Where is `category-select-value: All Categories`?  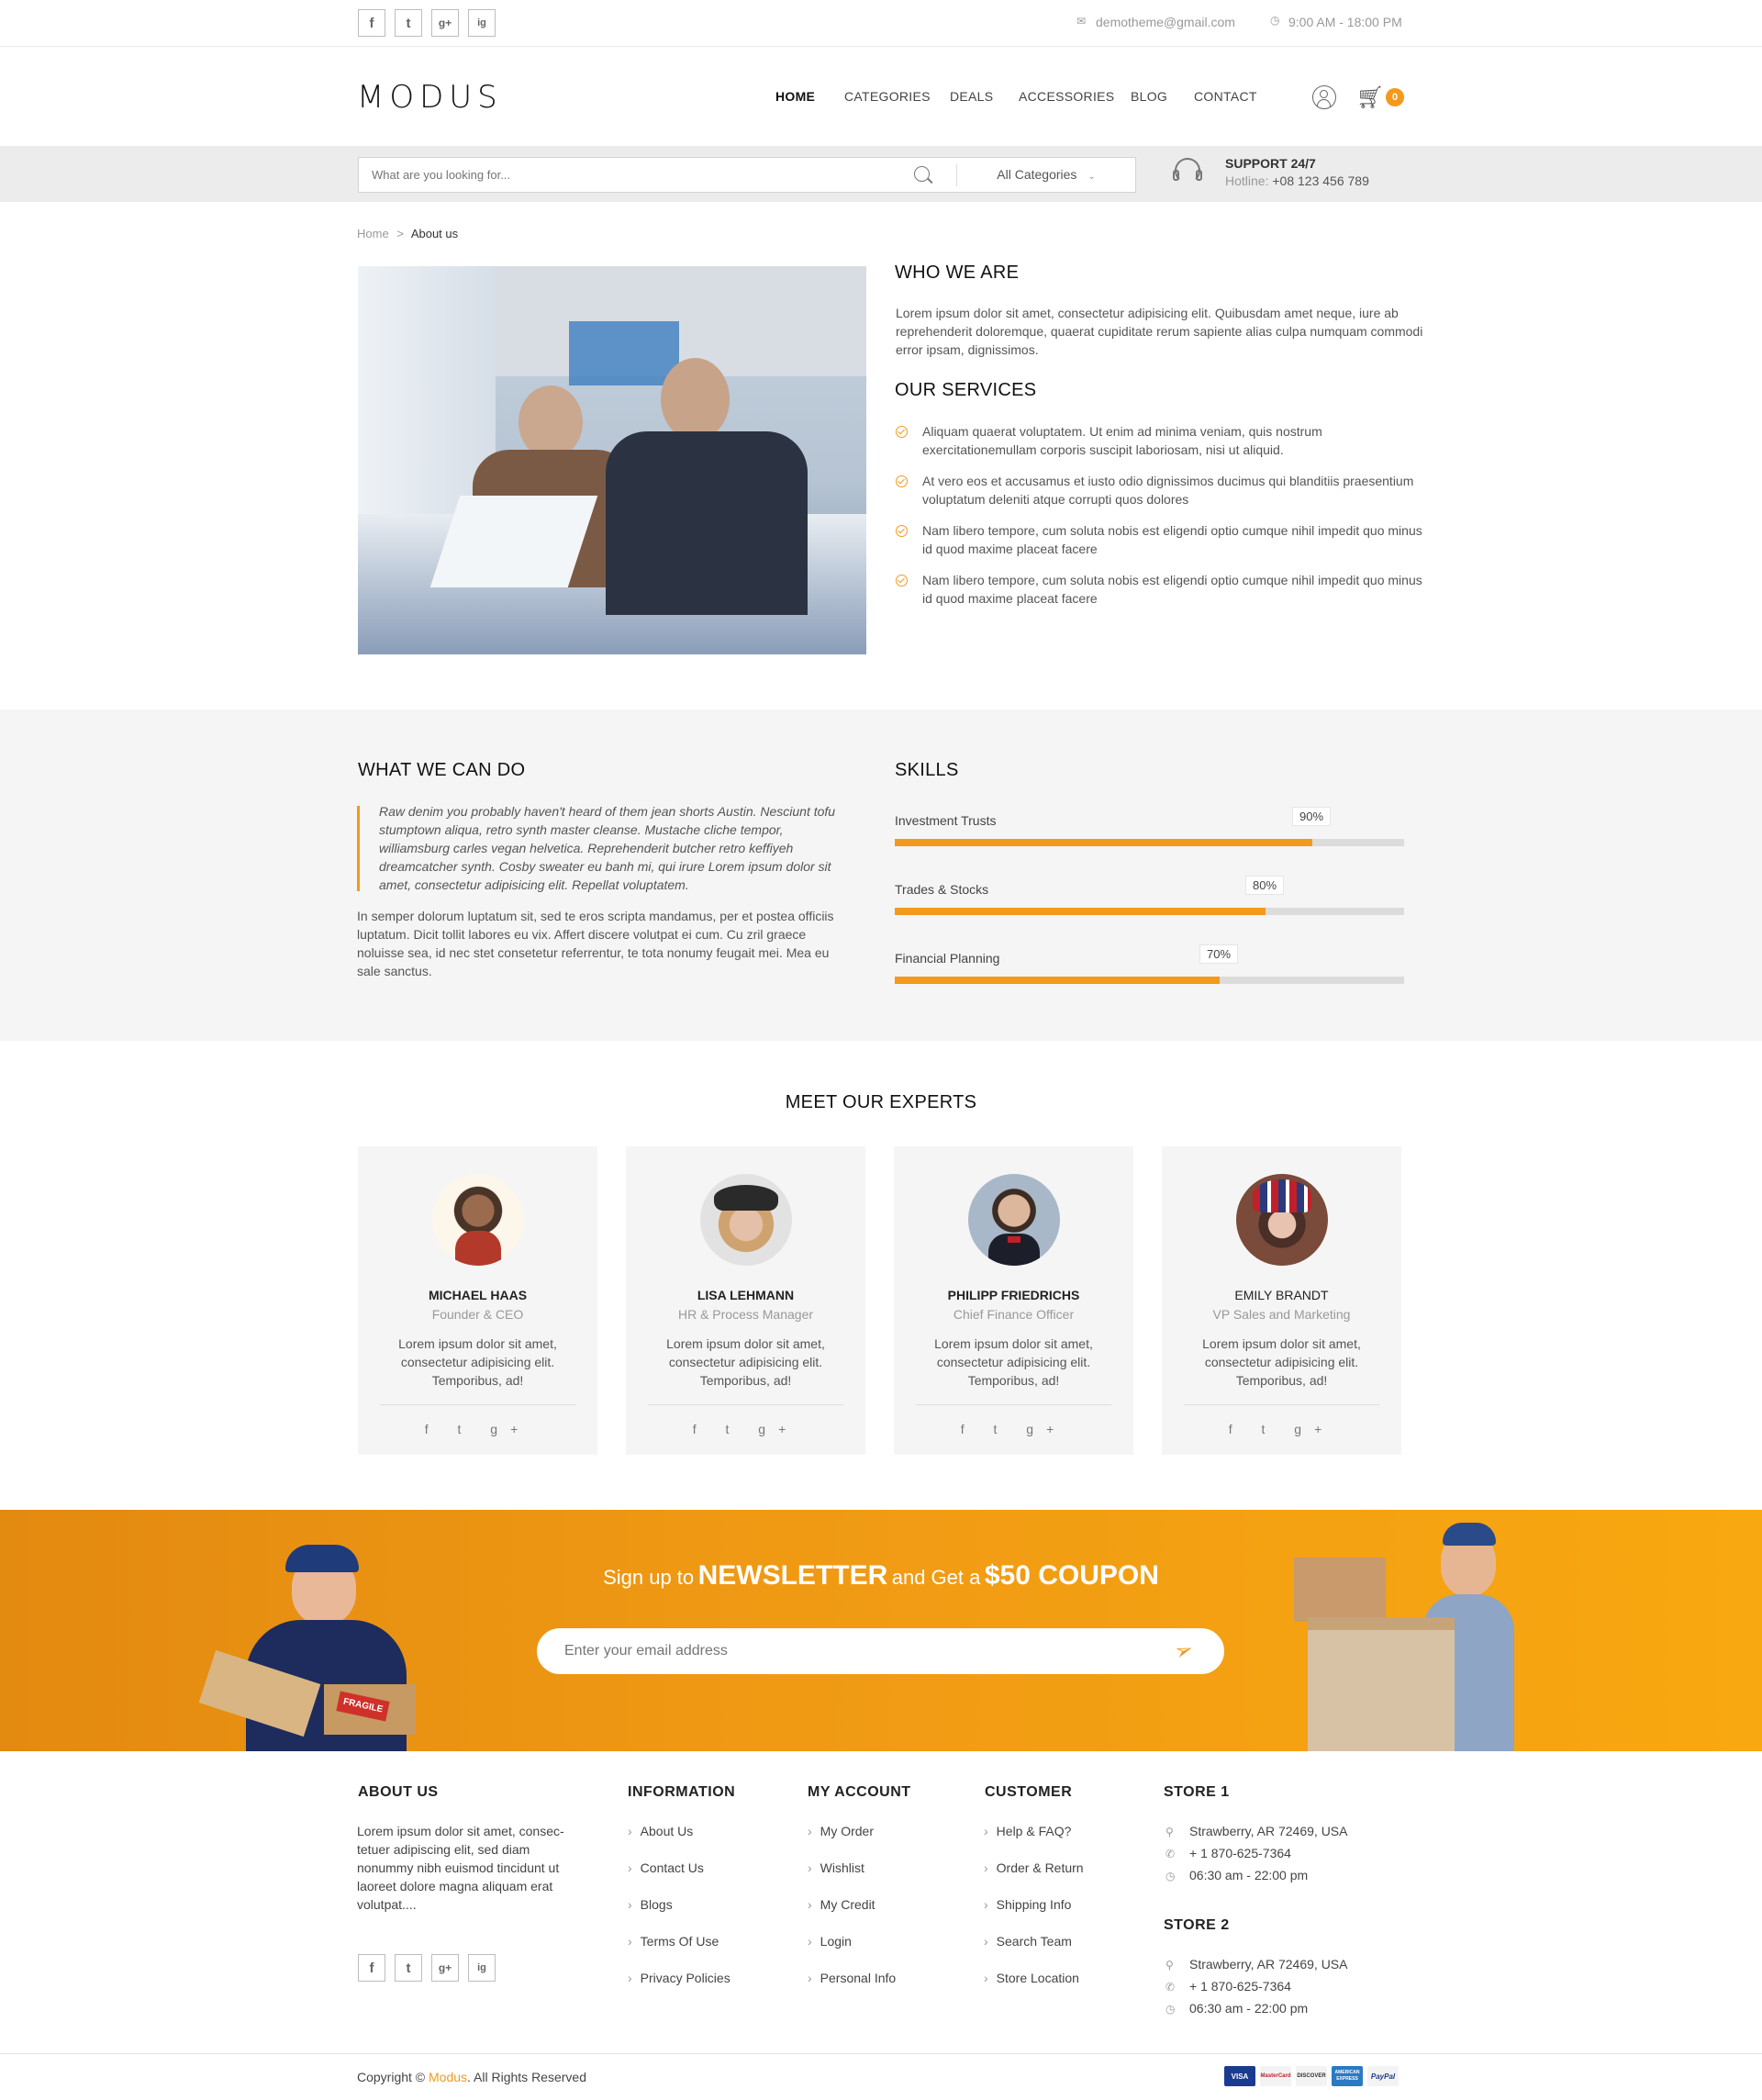 category-select-value: All Categories is located at coordinates (1037, 174).